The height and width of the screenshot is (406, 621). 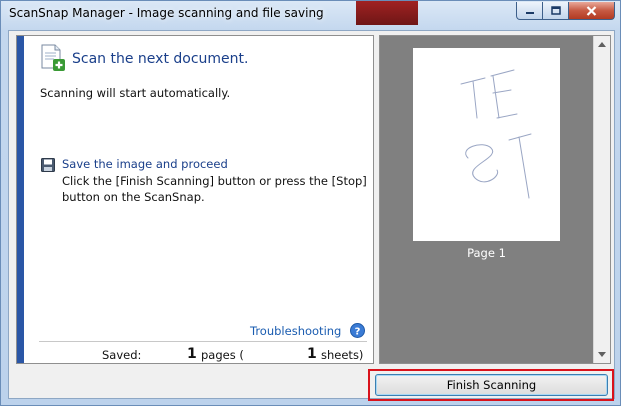 I want to click on page-label: Page 1, so click(x=486, y=253).